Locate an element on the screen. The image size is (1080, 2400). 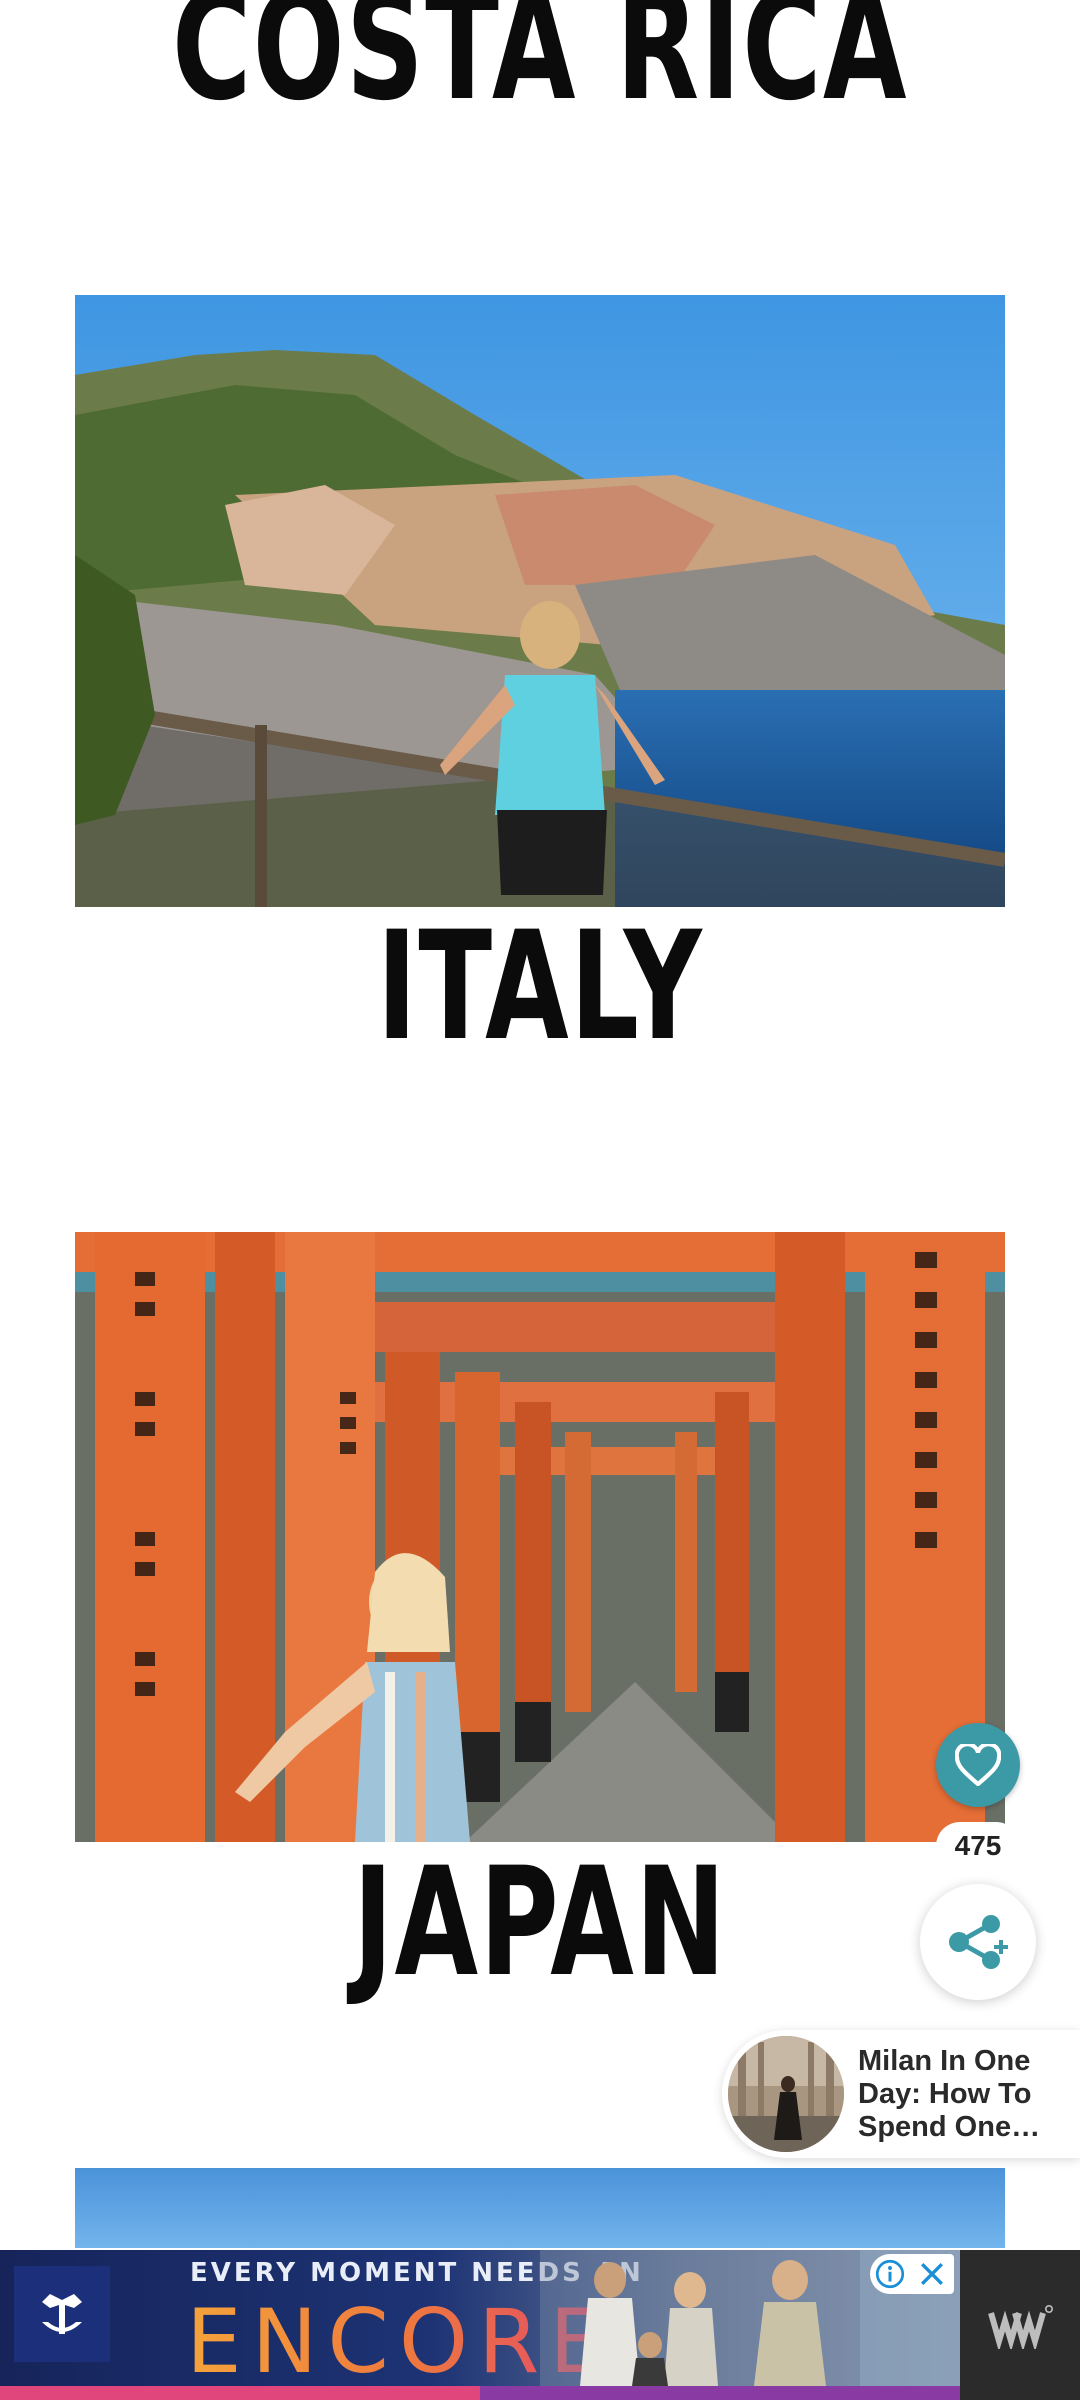
related-article-thumbnail-art is located at coordinates (786, 2094).